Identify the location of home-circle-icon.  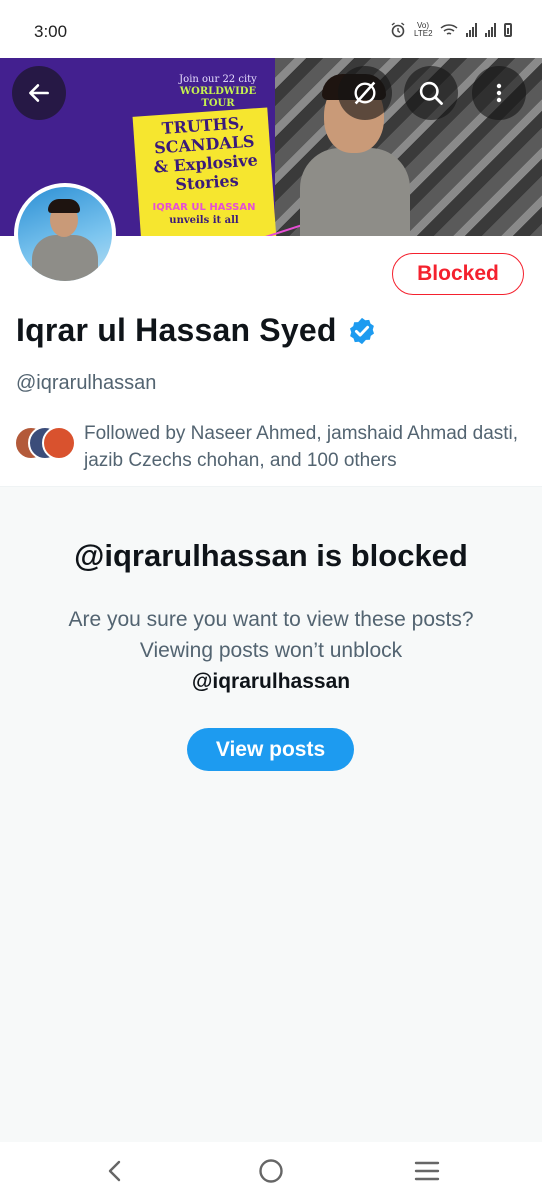
(271, 1171).